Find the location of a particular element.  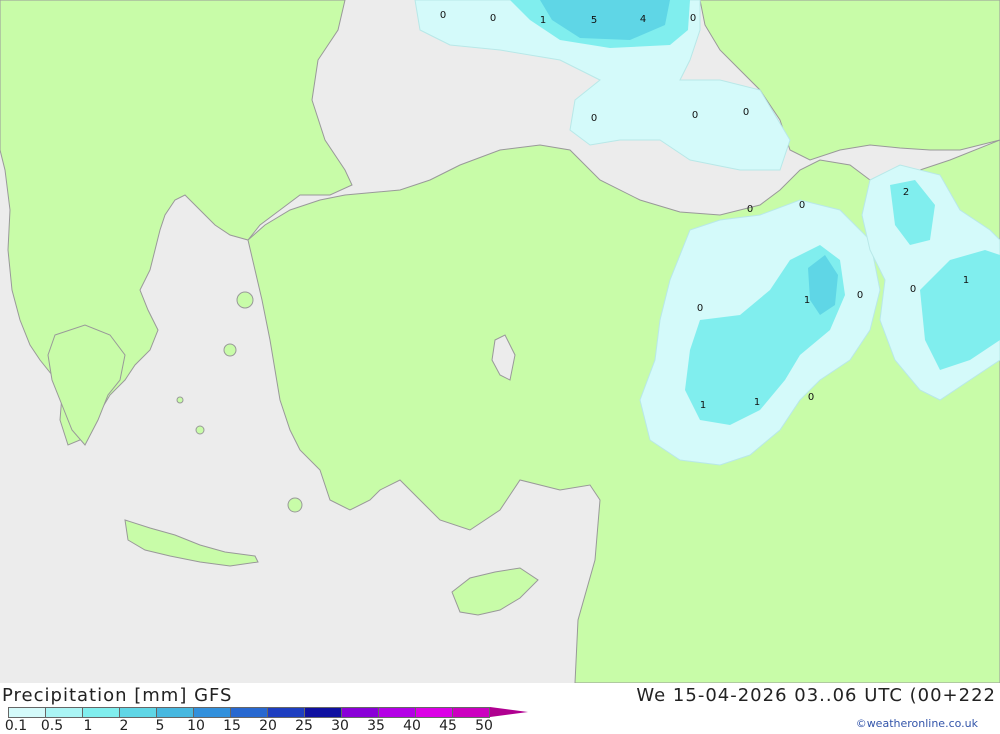

map-title: Precipitation [mm] GFS is located at coordinates (117, 695).